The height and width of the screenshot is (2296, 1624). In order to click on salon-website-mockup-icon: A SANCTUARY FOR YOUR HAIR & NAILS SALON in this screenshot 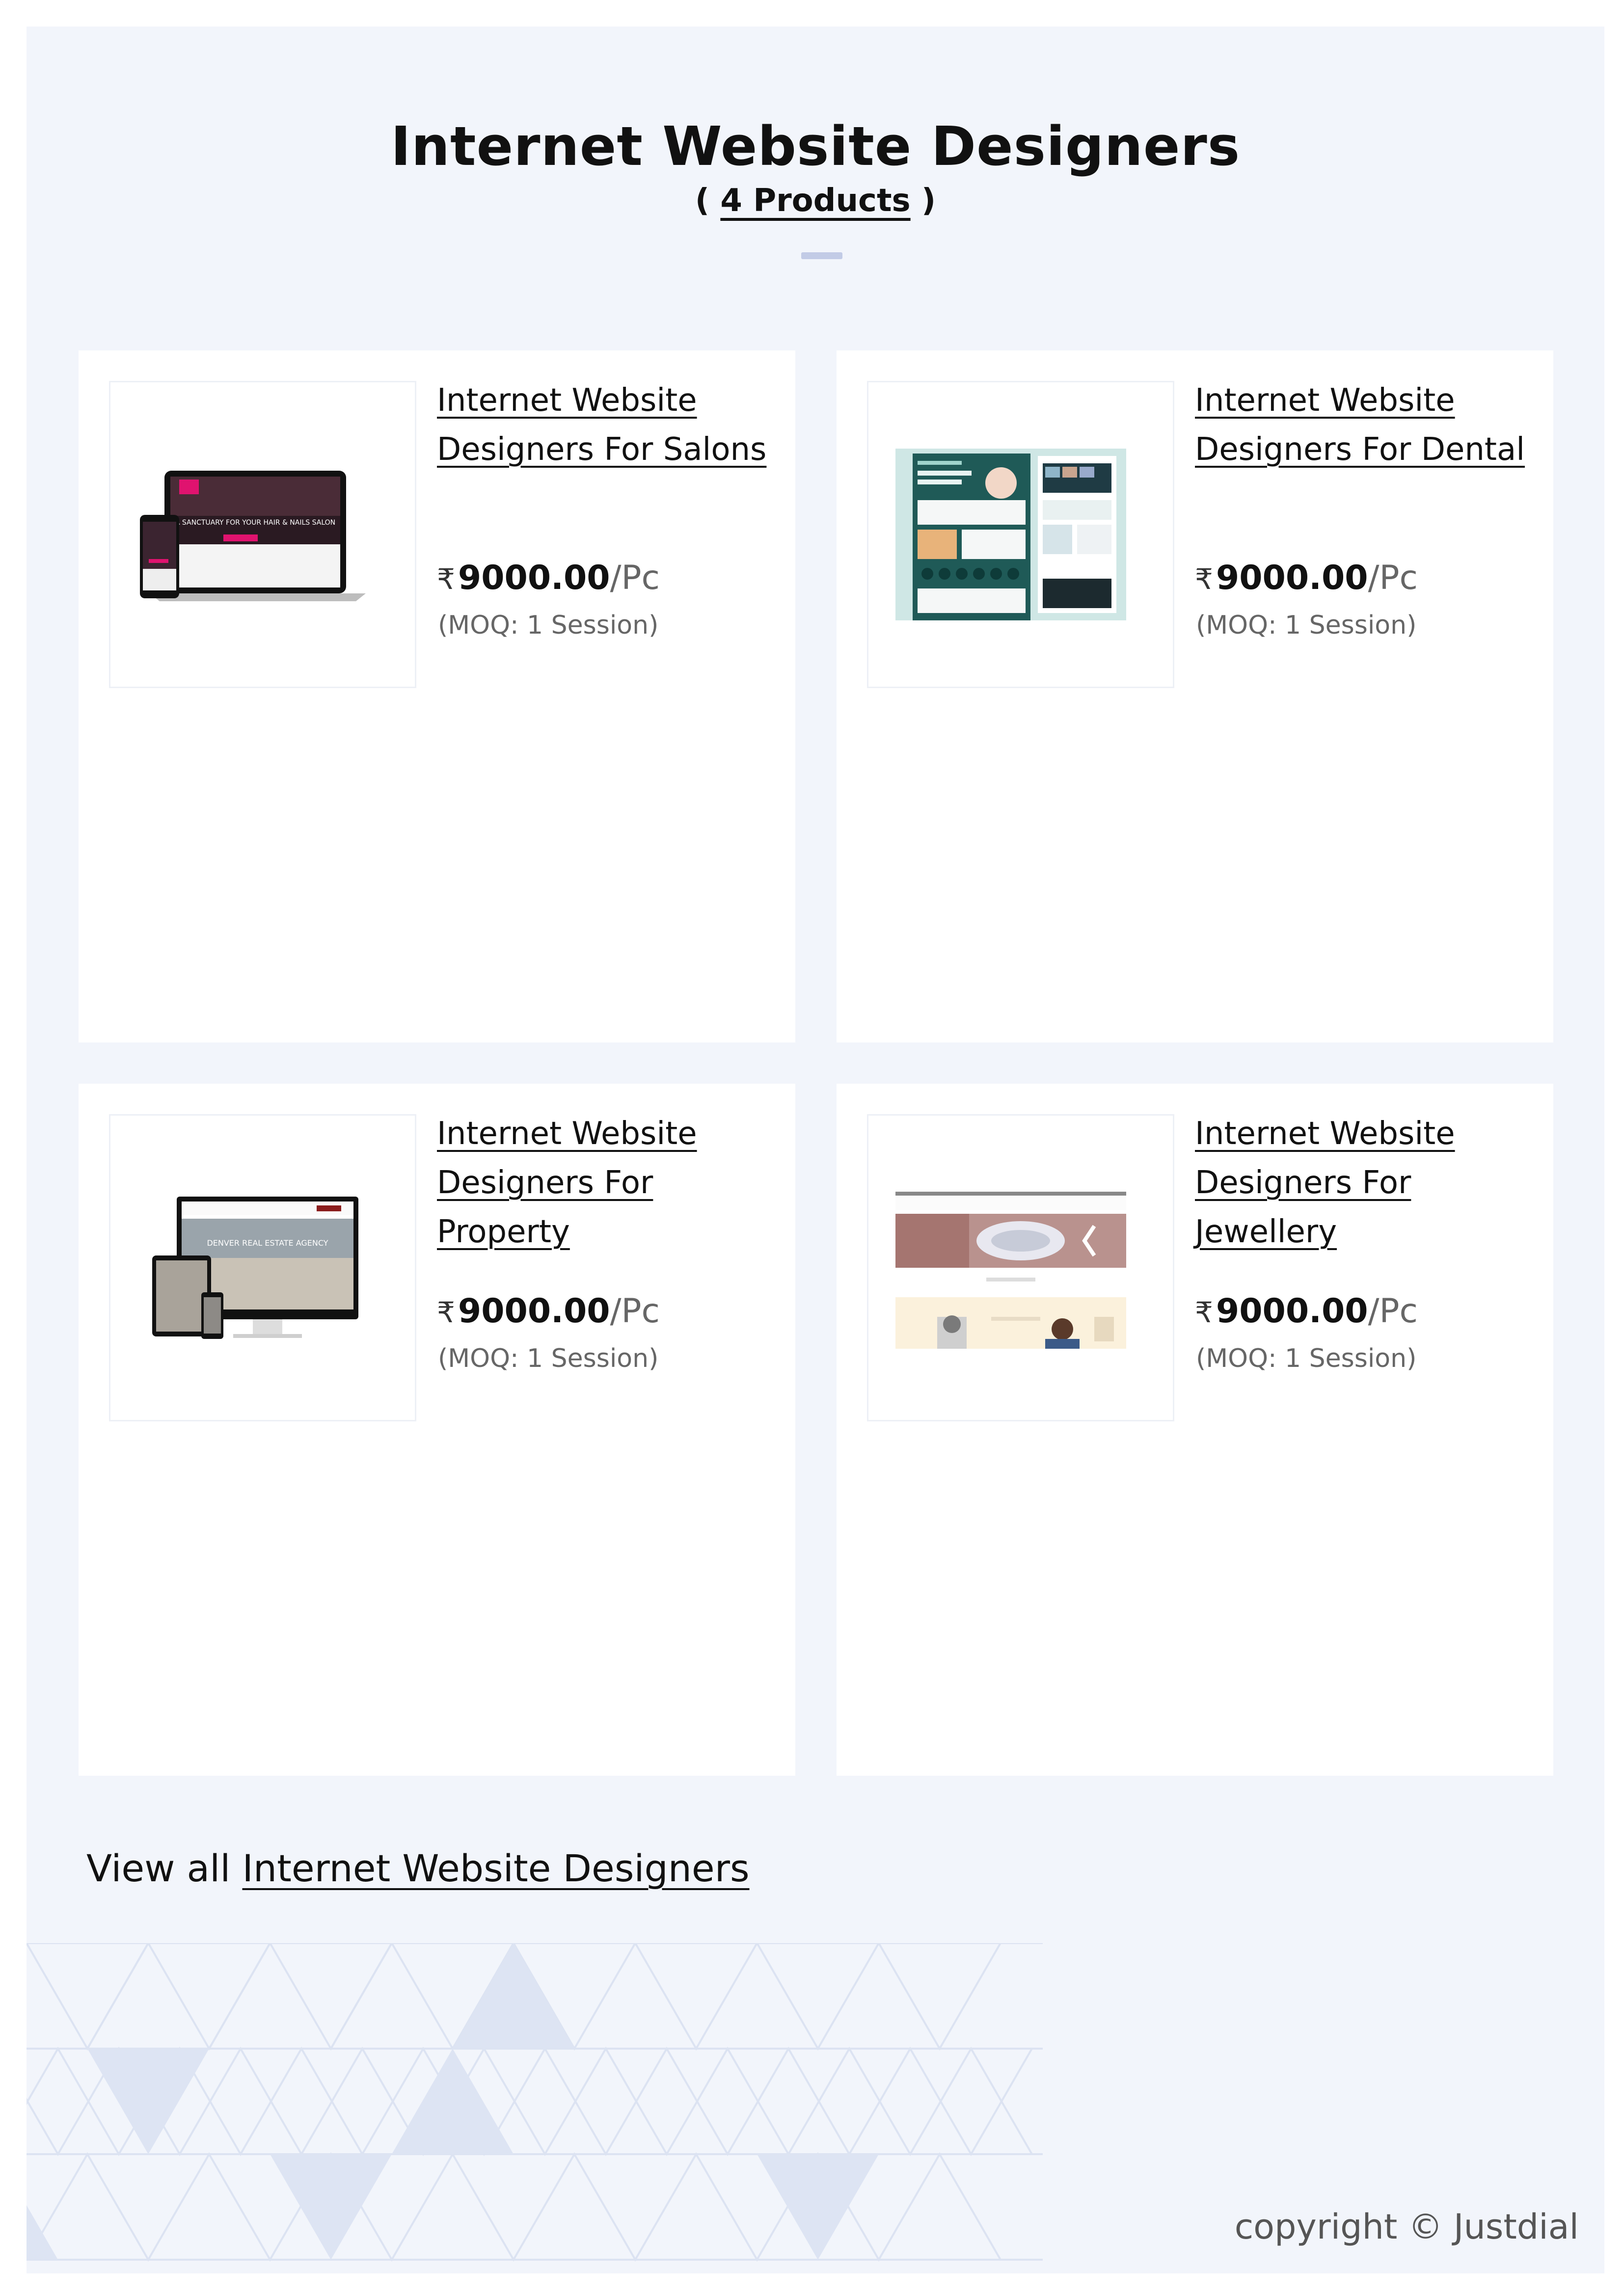, I will do `click(253, 536)`.